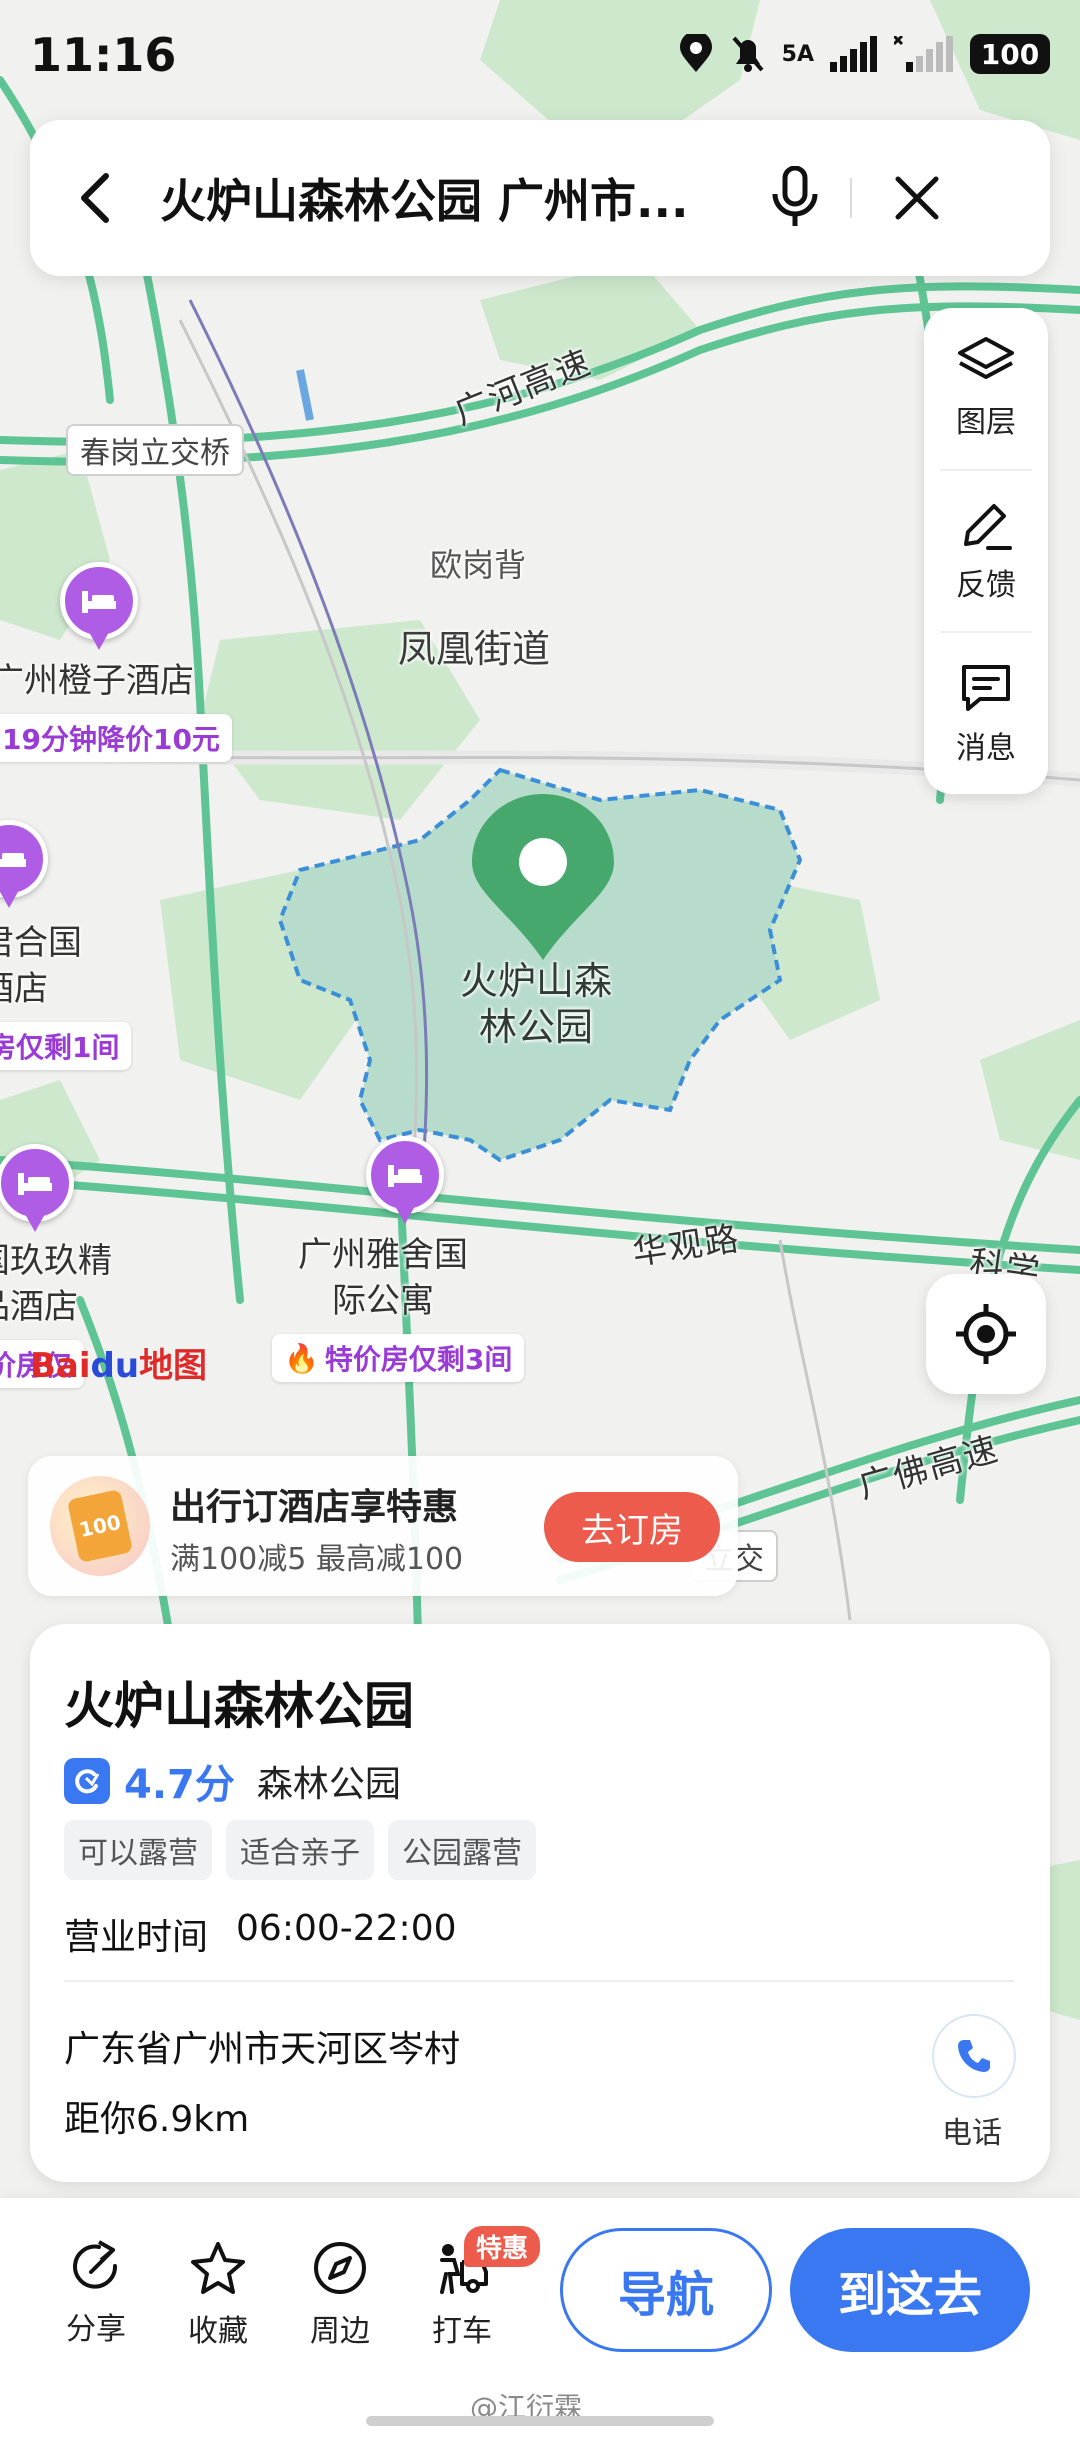 Image resolution: width=1080 pixels, height=2440 pixels. Describe the element at coordinates (179, 1785) in the screenshot. I see `rating-score: 4.7分` at that location.